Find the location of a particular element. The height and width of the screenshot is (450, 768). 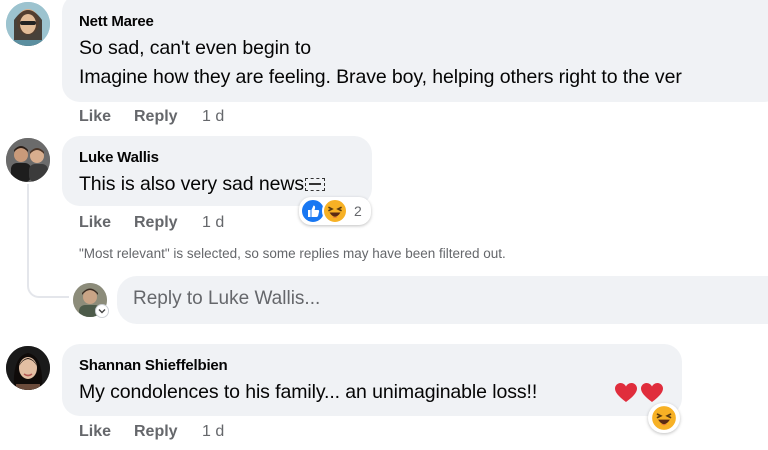

comment-author: Luke Wallis is located at coordinates (119, 157).